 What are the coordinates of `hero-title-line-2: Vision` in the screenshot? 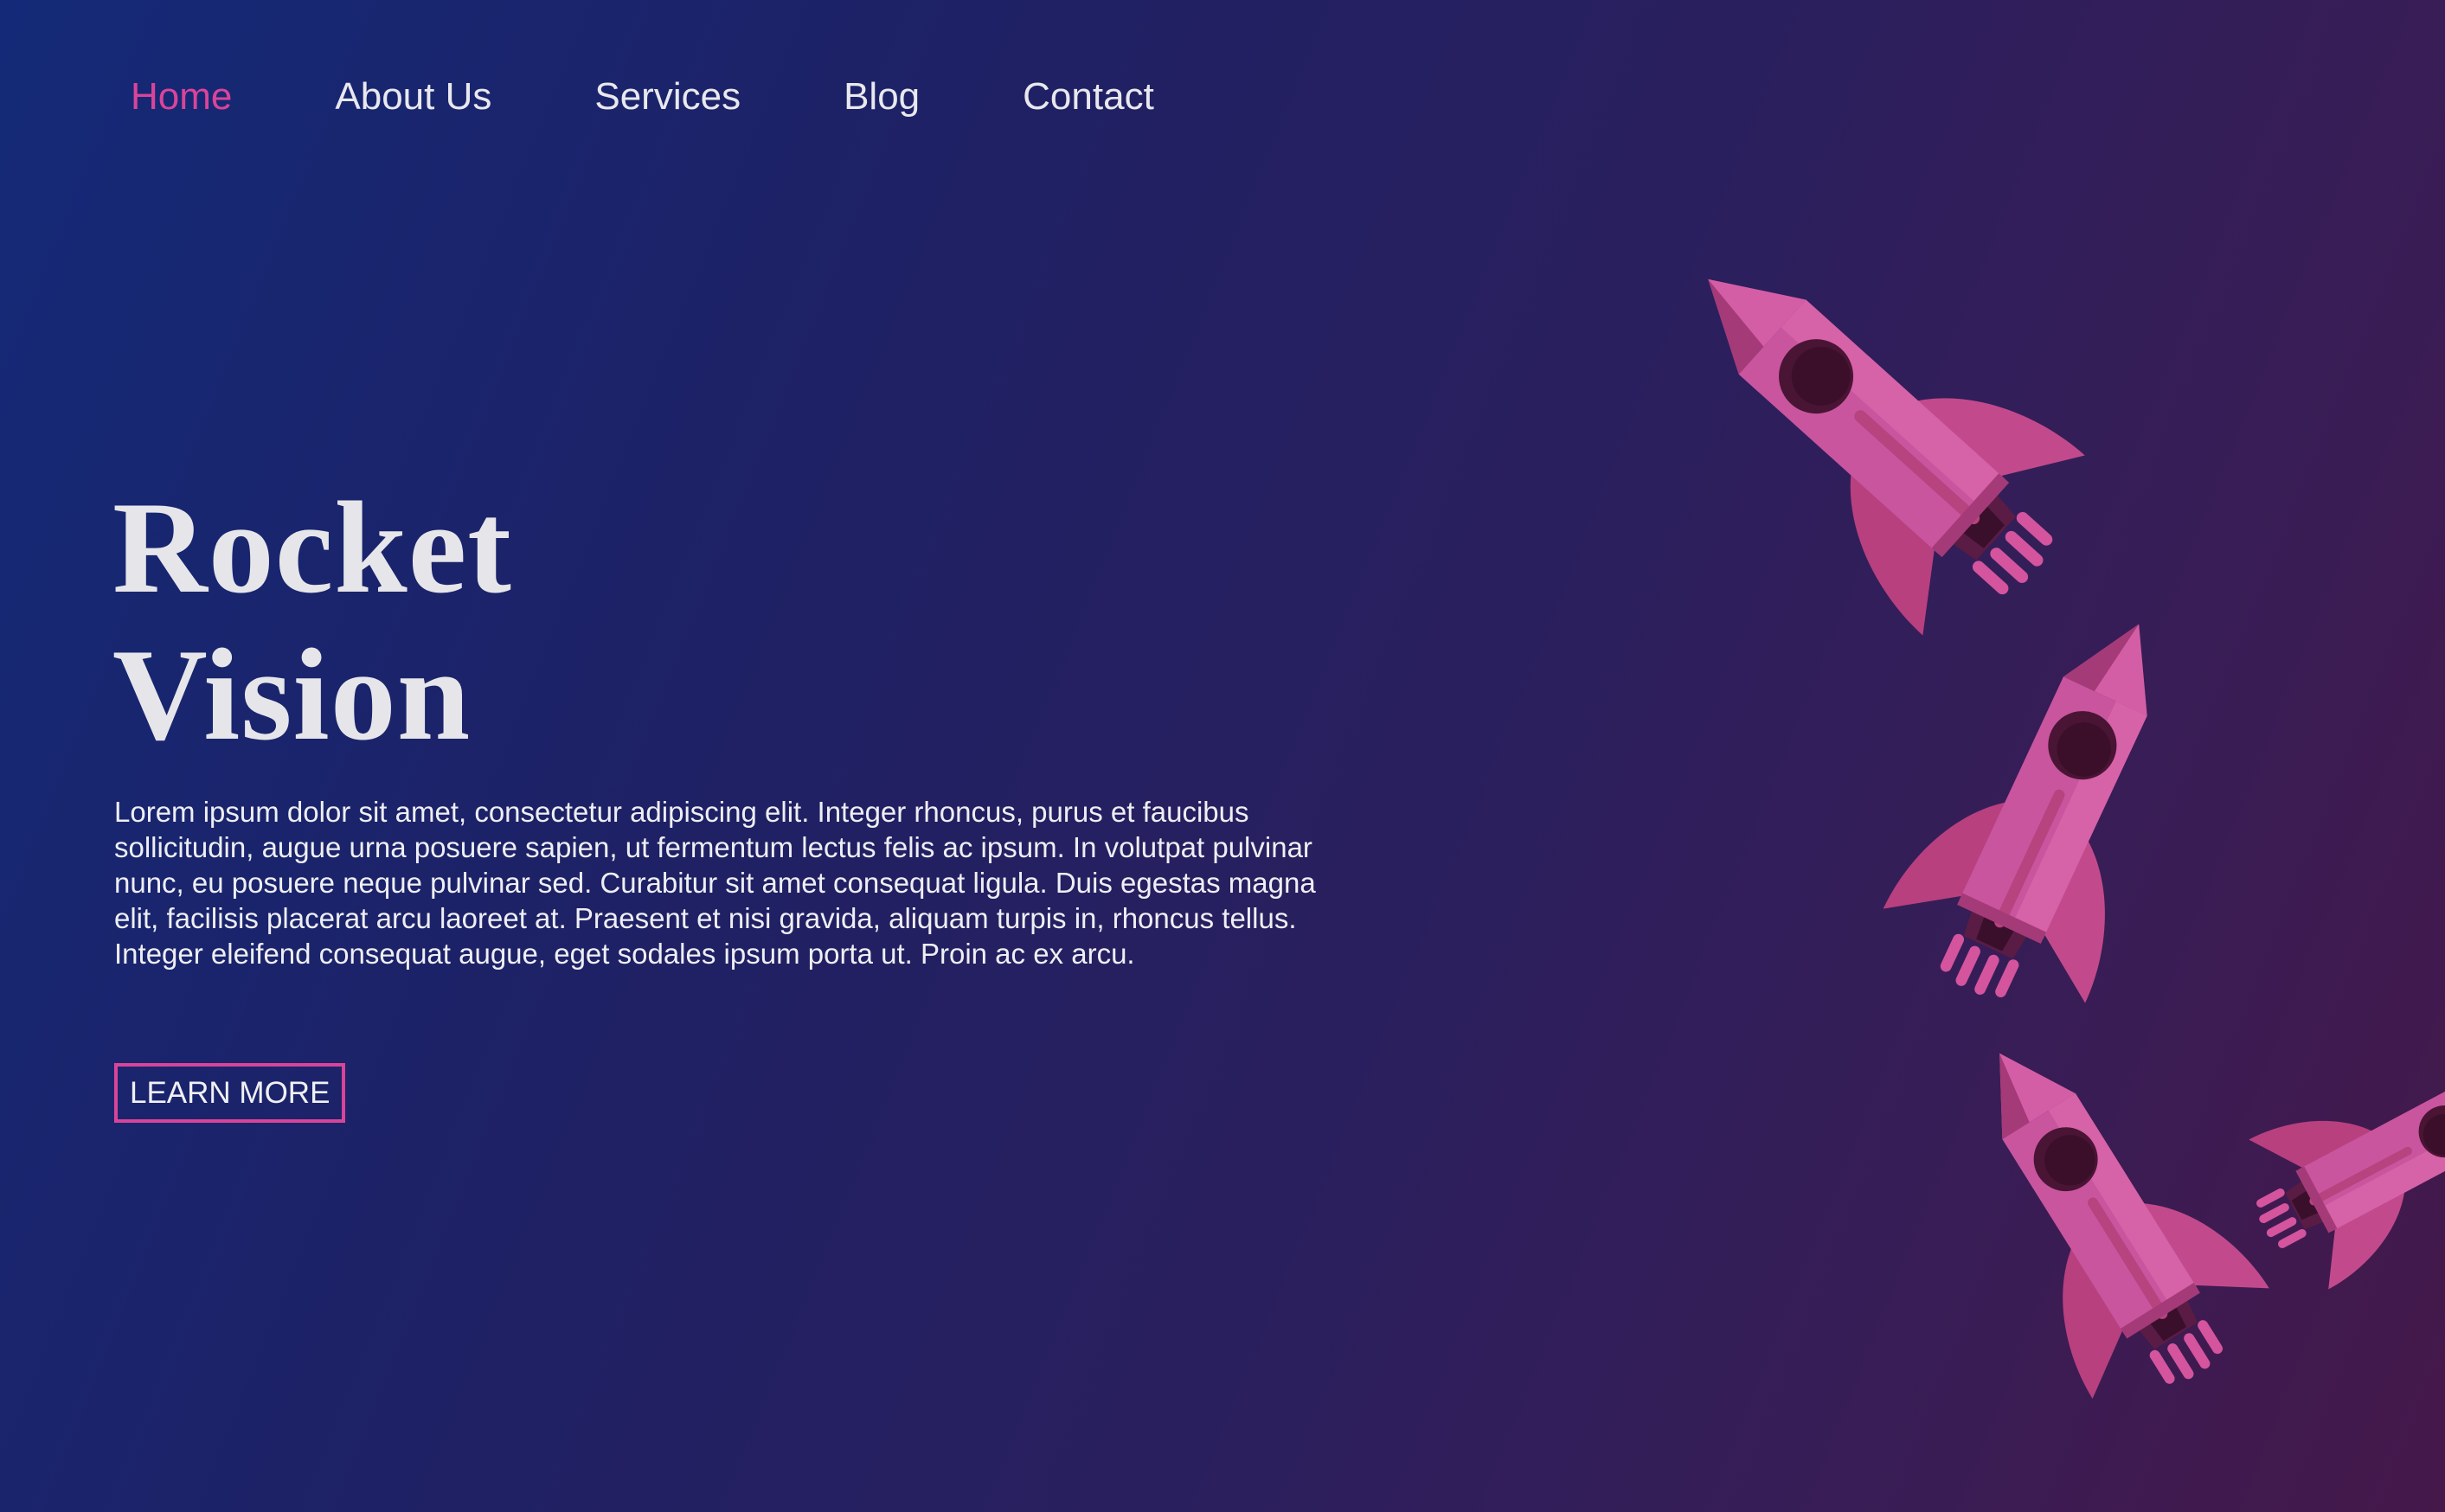 It's located at (292, 694).